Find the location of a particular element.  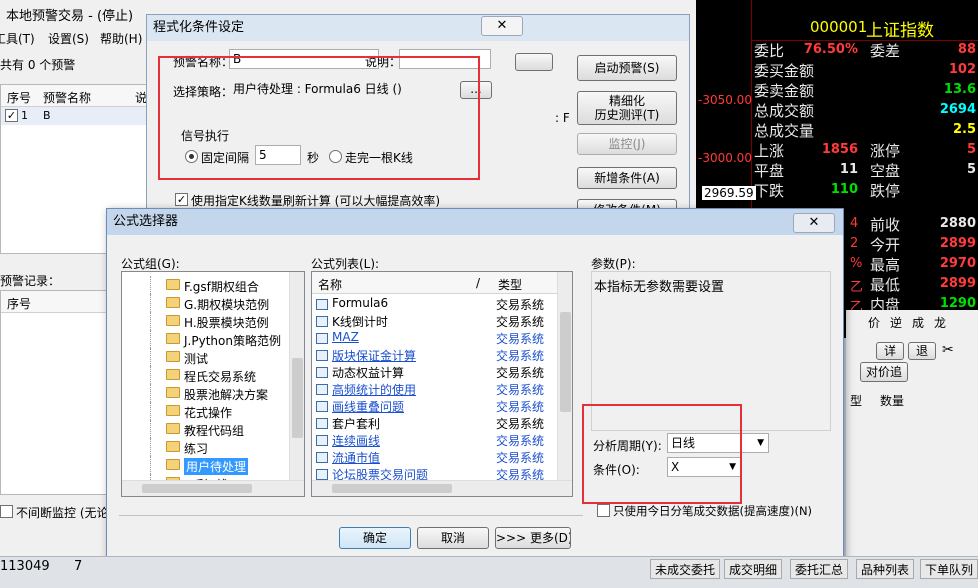

status-tab: 成交明细 is located at coordinates (753, 569).